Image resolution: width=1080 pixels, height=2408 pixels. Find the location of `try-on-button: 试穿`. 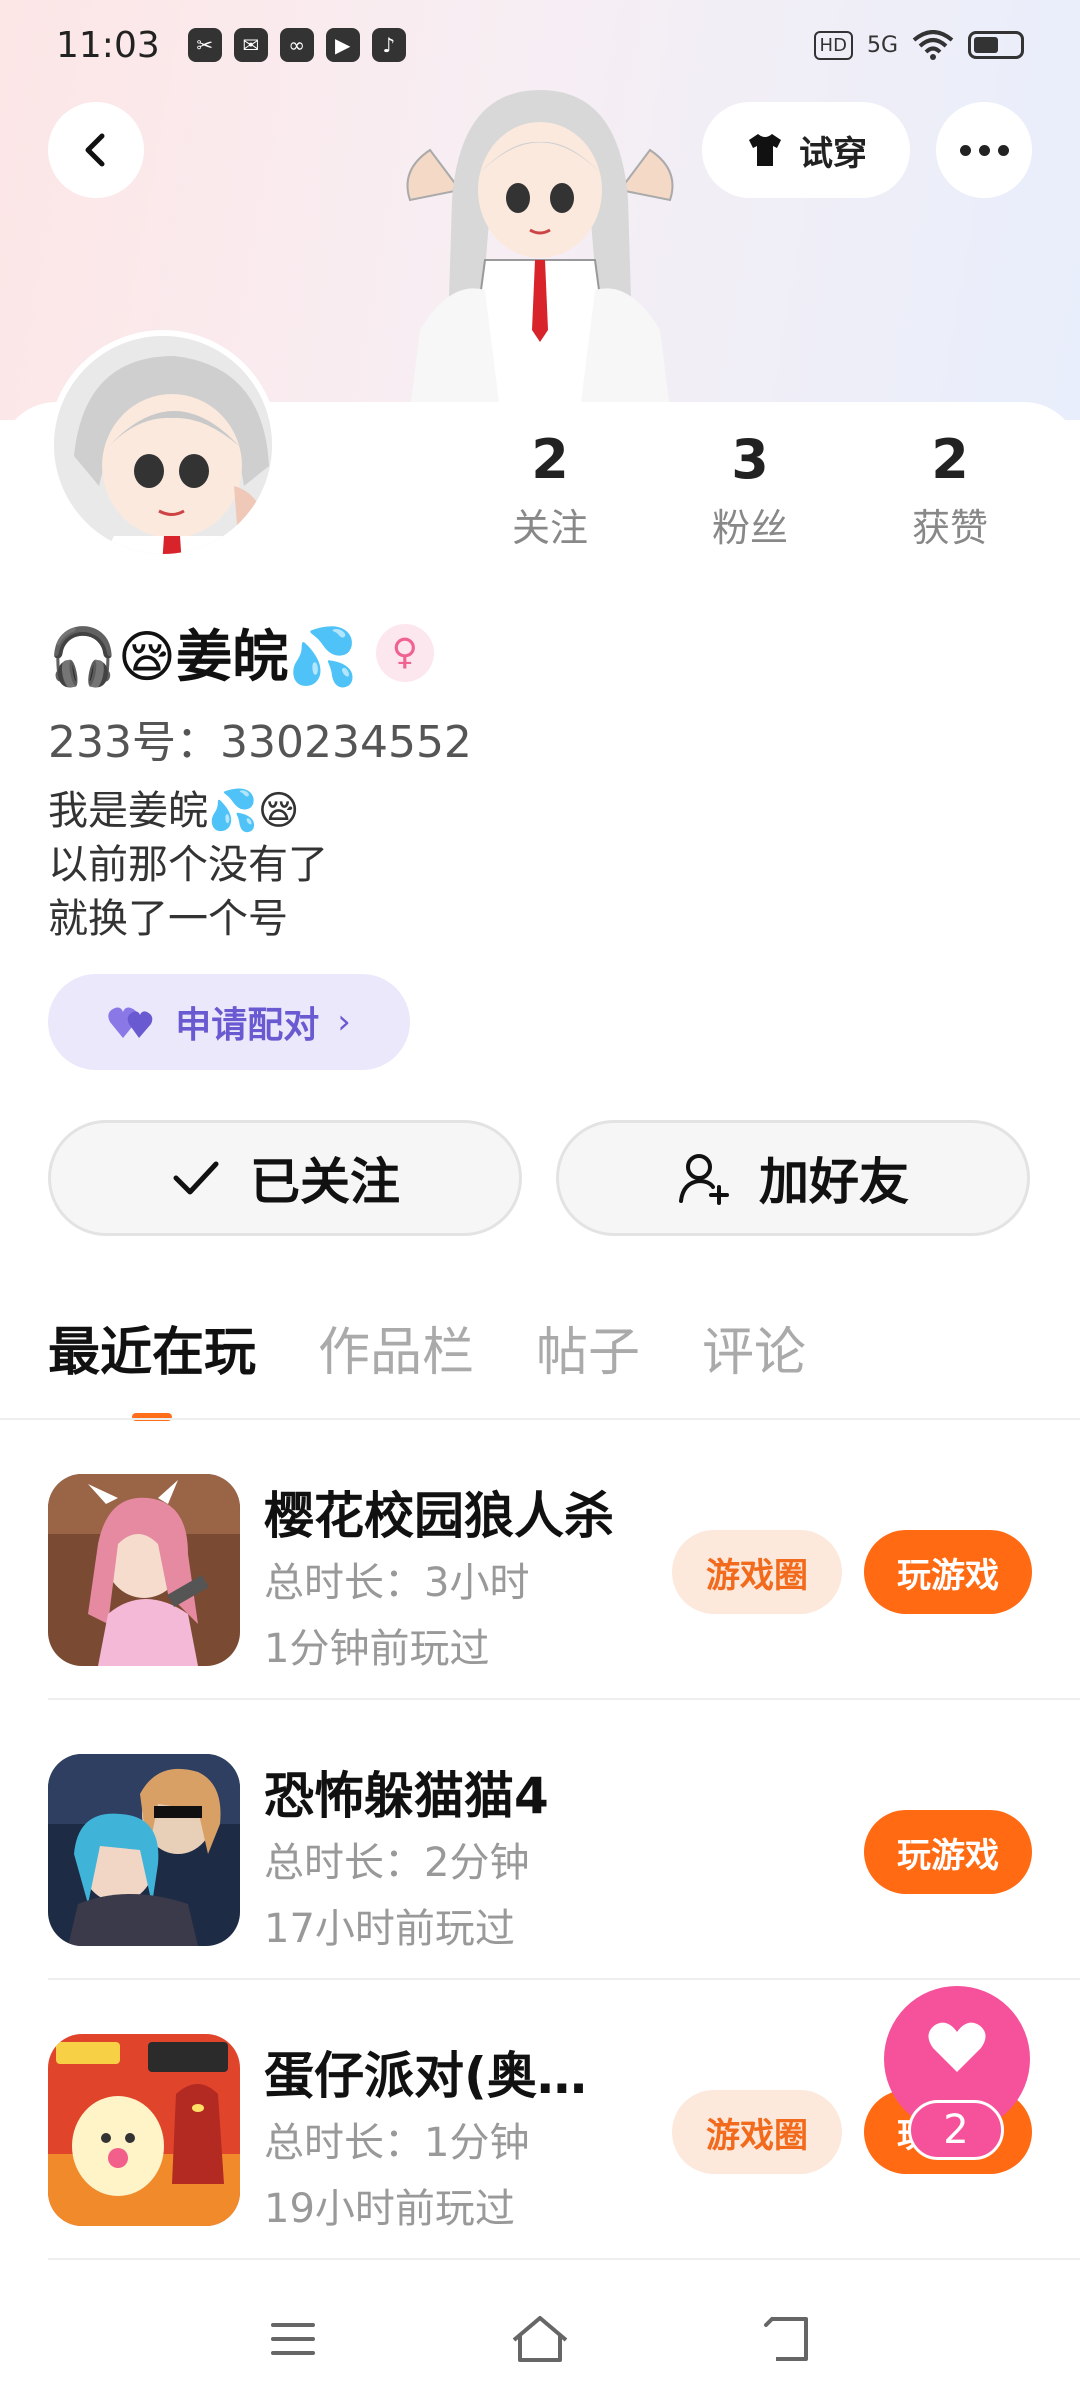

try-on-button: 试穿 is located at coordinates (806, 150).